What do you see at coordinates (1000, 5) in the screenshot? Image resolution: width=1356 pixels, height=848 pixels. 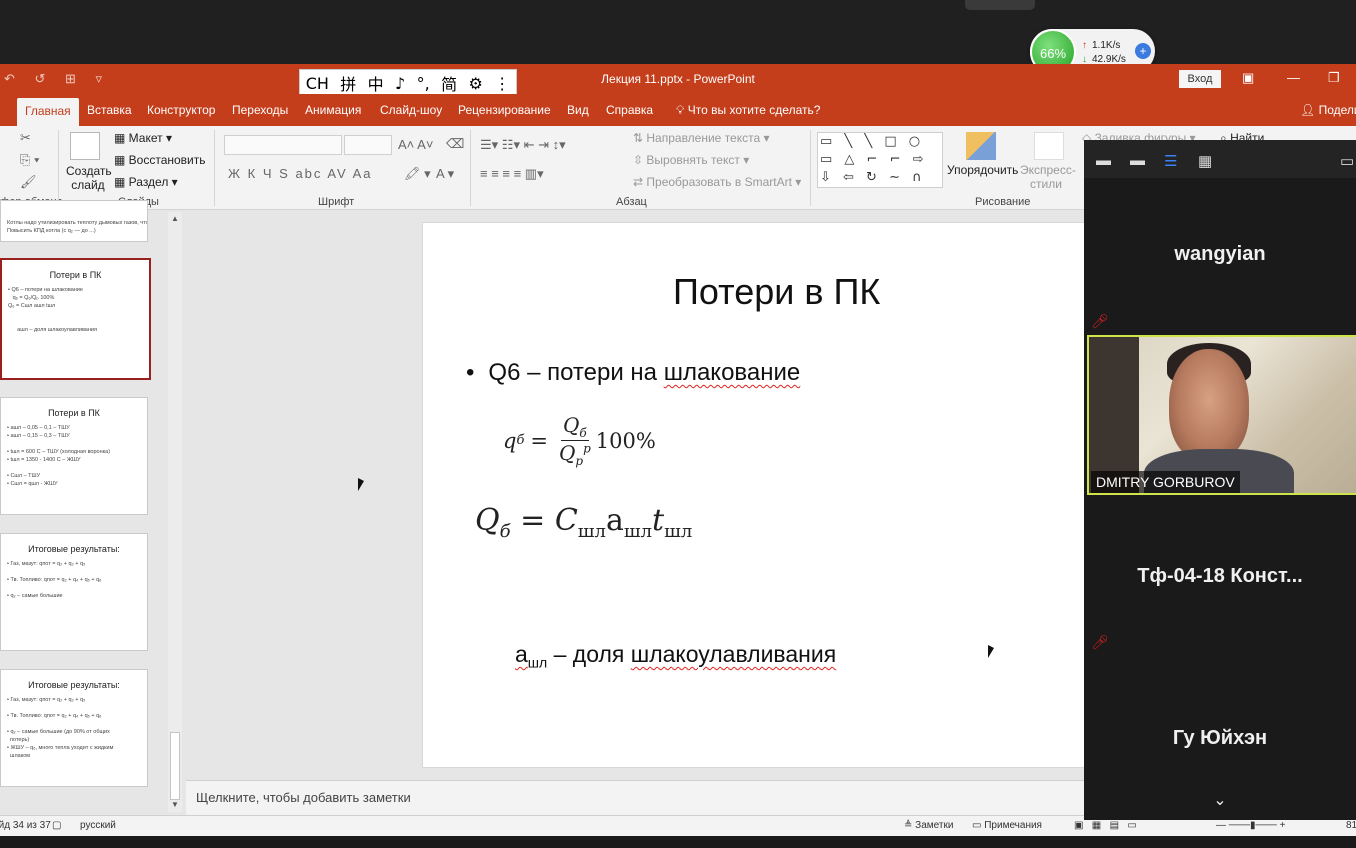 I see `window-grip` at bounding box center [1000, 5].